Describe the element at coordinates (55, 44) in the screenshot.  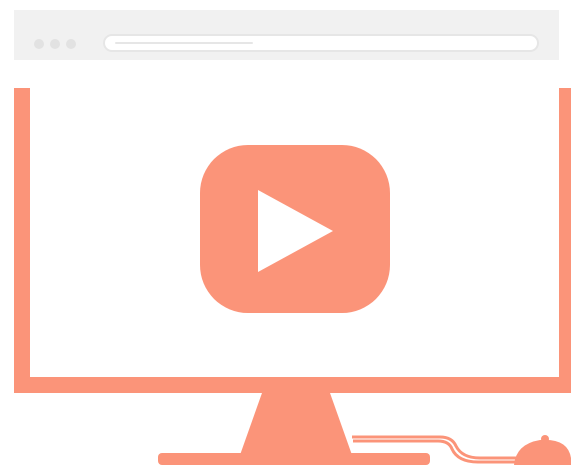
I see `minimize-window-icon` at that location.